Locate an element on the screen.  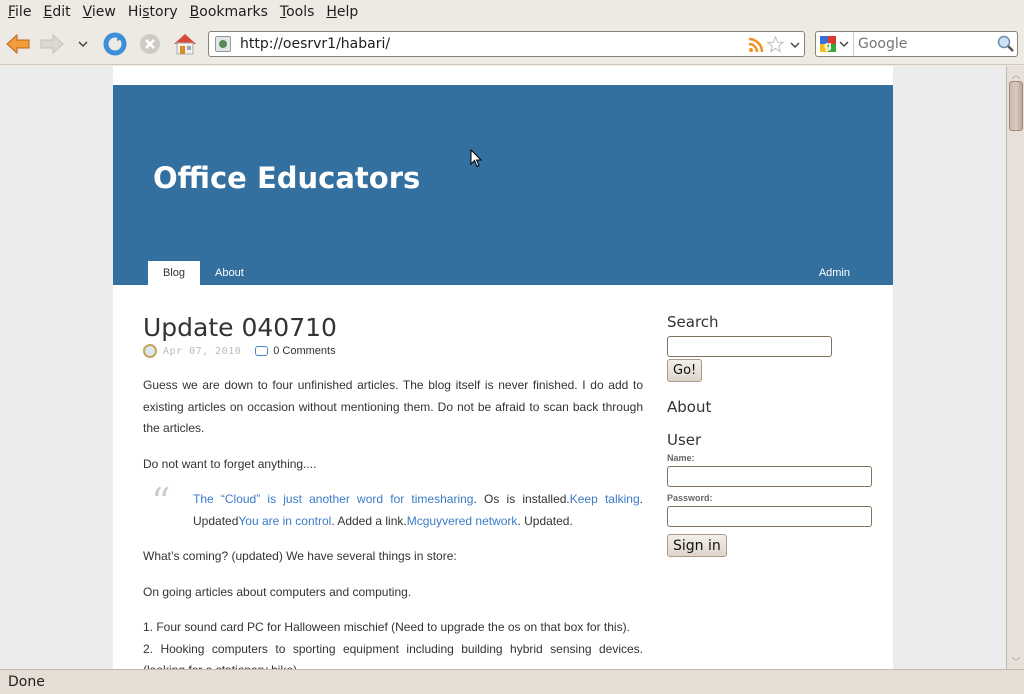
url-dropdown-icon is located at coordinates (795, 45).